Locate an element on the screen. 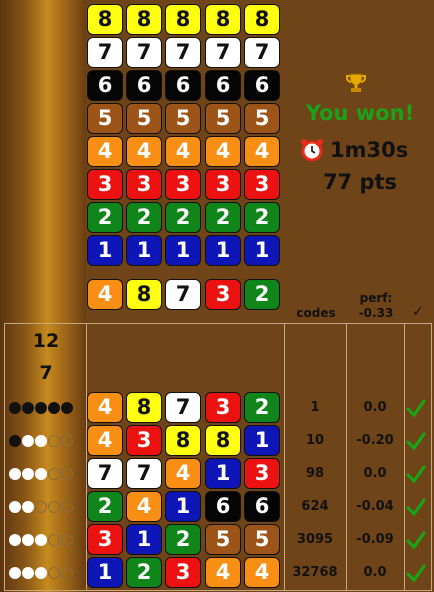 Image resolution: width=434 pixels, height=592 pixels. codes-count: 3095 is located at coordinates (315, 539).